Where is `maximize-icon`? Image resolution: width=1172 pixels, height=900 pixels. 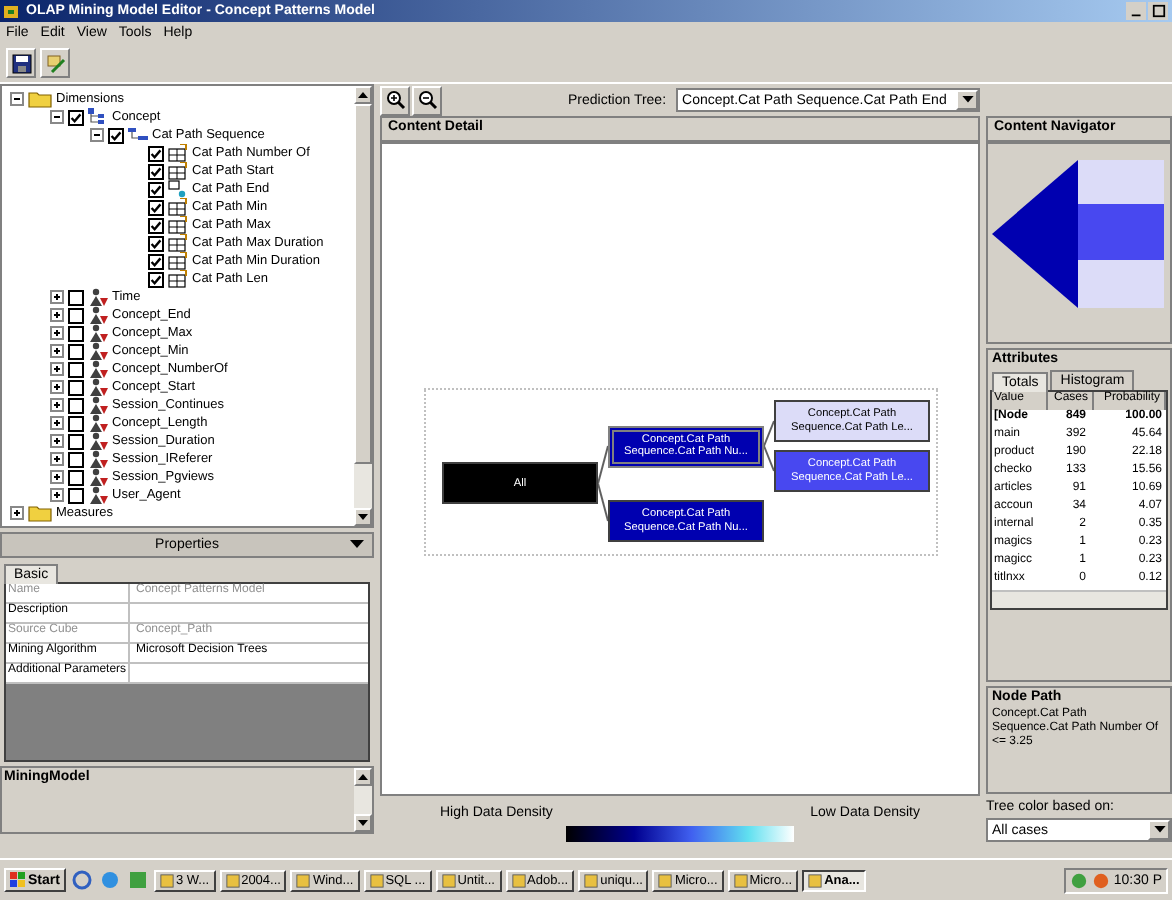
maximize-icon is located at coordinates (1158, 11).